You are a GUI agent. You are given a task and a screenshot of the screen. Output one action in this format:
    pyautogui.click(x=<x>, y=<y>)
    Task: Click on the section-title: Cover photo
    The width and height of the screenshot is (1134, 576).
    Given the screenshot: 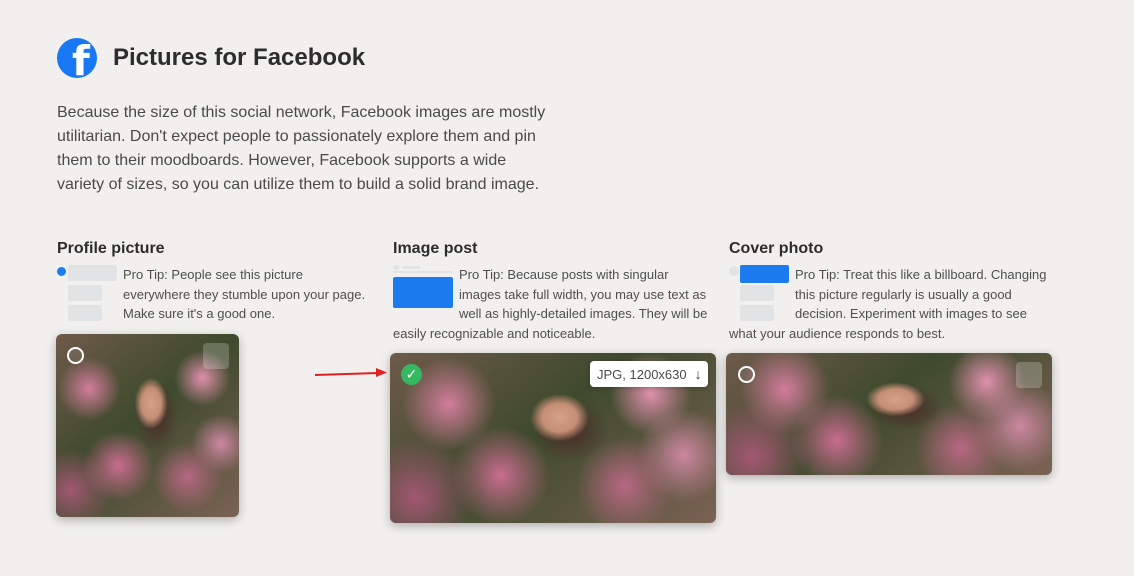 What is the action you would take?
    pyautogui.click(x=776, y=248)
    